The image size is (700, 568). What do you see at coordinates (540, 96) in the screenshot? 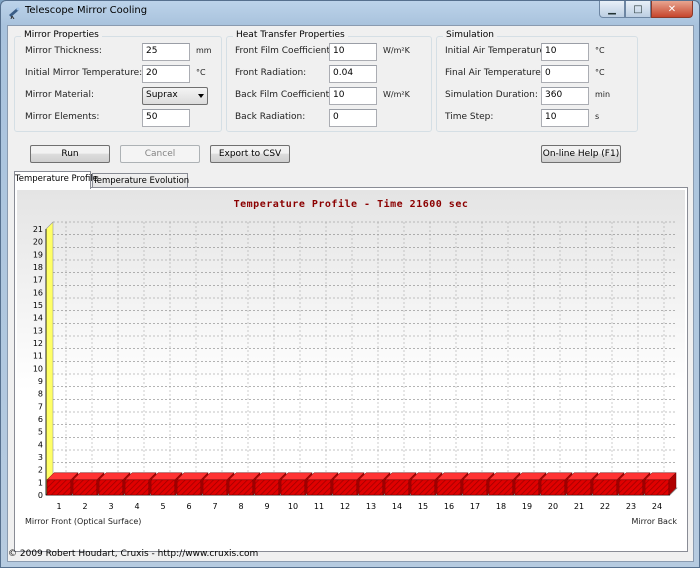
I see `duration-row: Simulation Duration: 360 min` at bounding box center [540, 96].